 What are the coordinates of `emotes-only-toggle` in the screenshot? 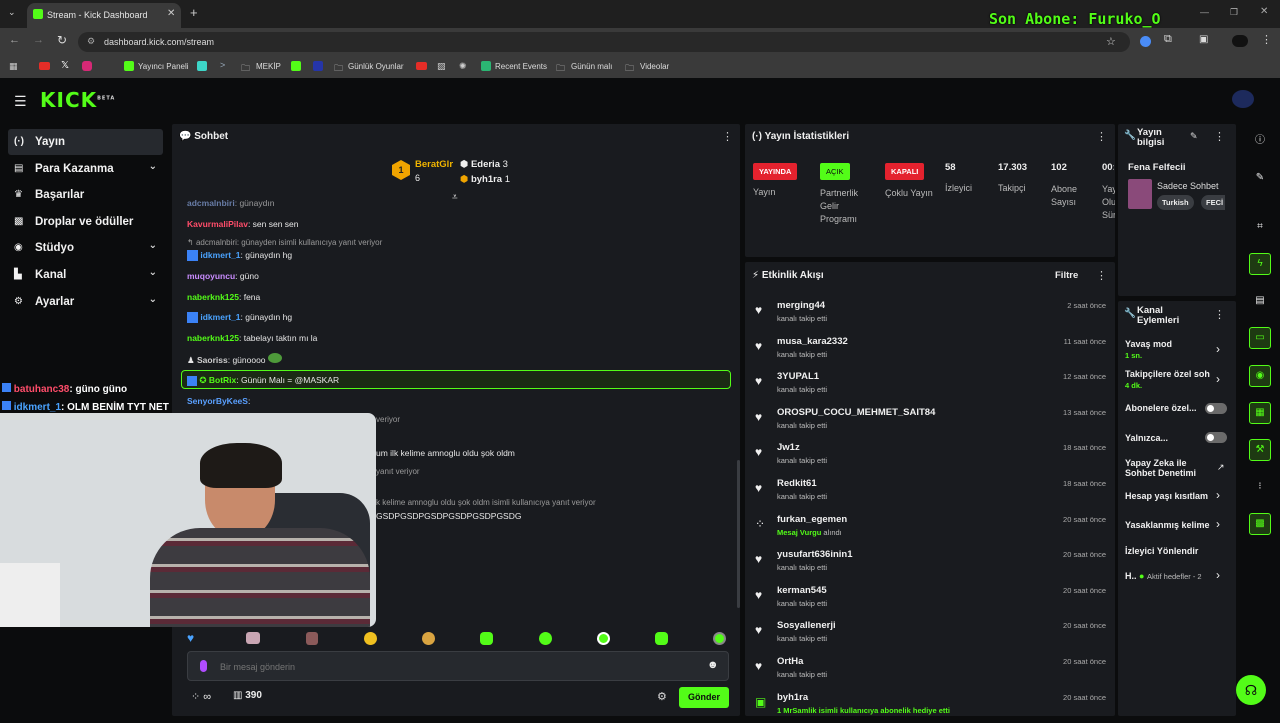 It's located at (1216, 437).